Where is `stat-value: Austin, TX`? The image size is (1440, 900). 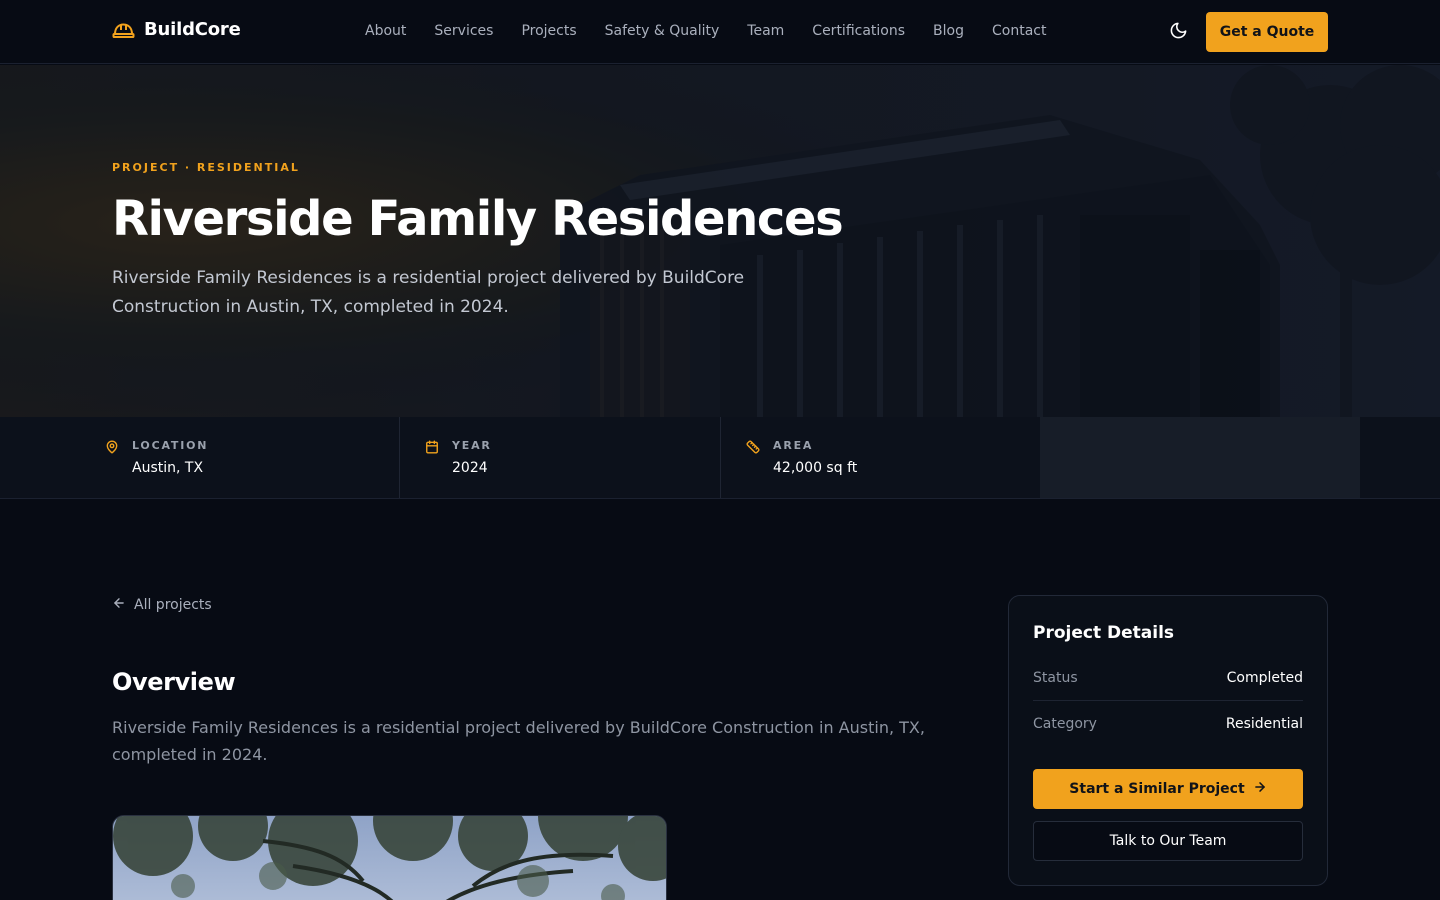 stat-value: Austin, TX is located at coordinates (168, 468).